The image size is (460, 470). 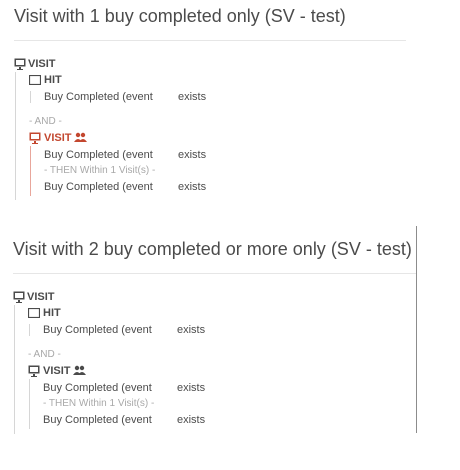 I want to click on card-right-border, so click(x=416, y=329).